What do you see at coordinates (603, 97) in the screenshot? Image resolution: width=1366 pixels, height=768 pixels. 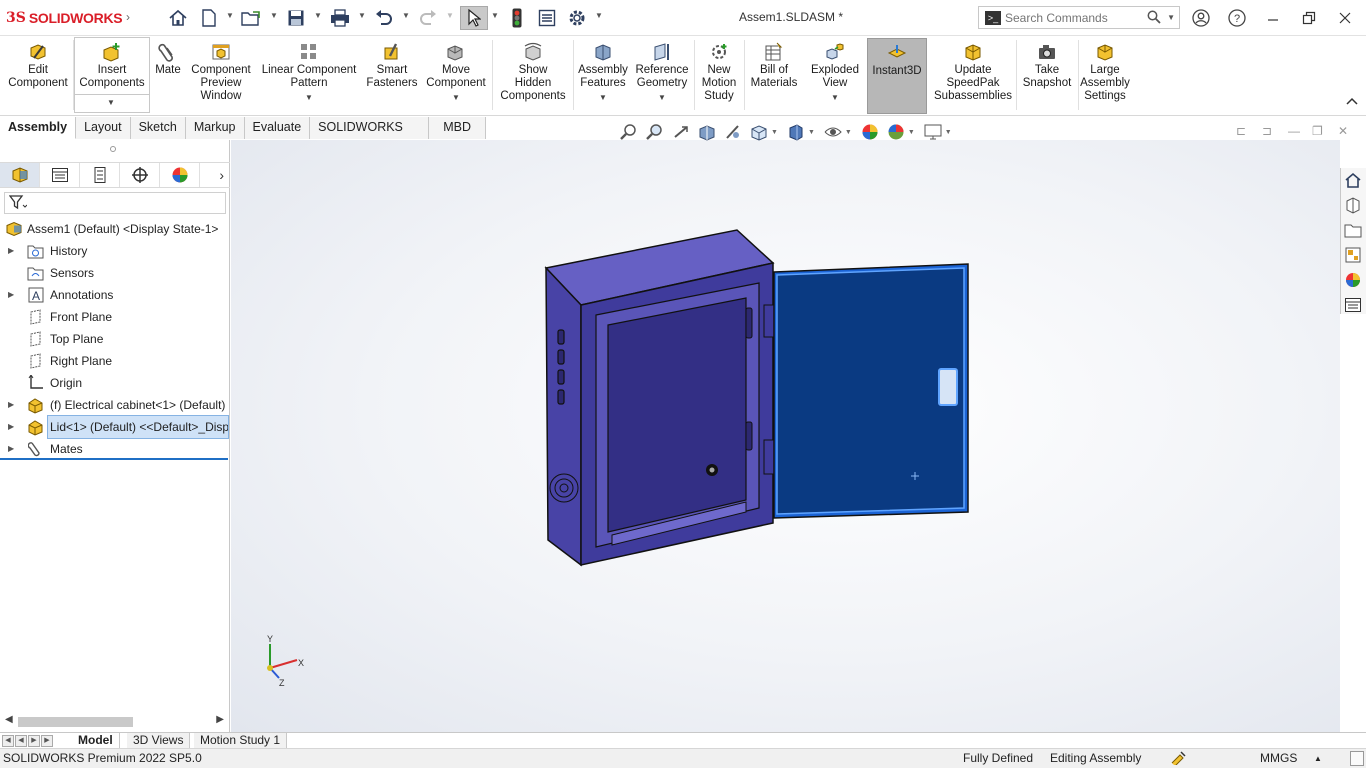 I see `assembly-features-dropdown-icon: ▼` at bounding box center [603, 97].